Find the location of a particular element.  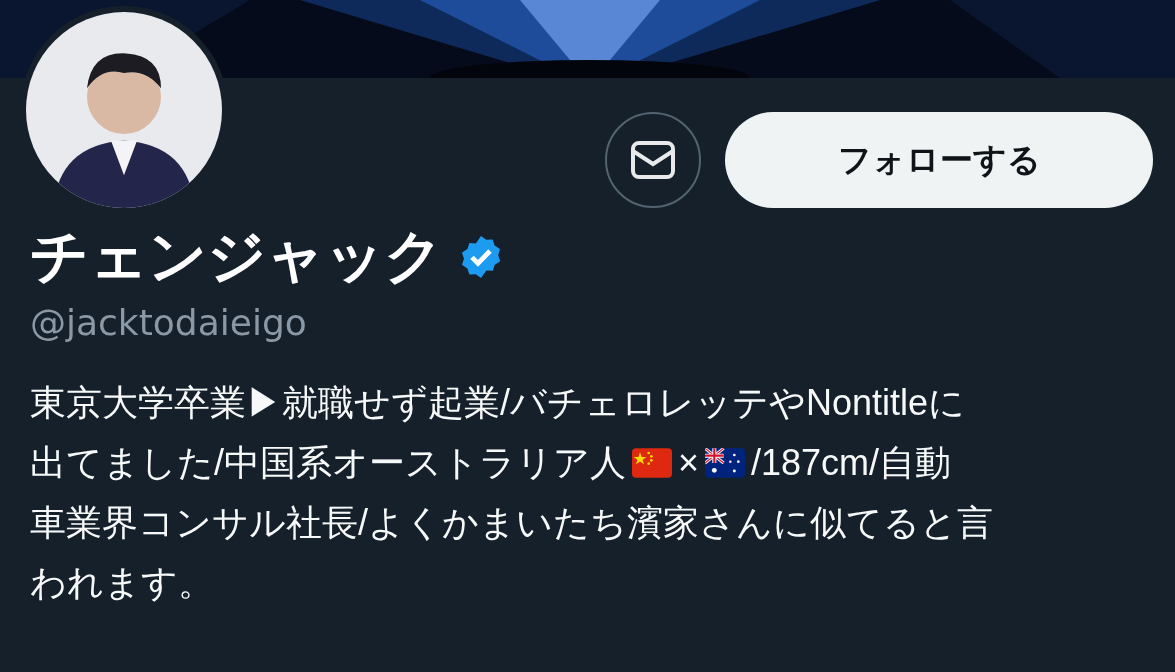

message-button is located at coordinates (653, 160).